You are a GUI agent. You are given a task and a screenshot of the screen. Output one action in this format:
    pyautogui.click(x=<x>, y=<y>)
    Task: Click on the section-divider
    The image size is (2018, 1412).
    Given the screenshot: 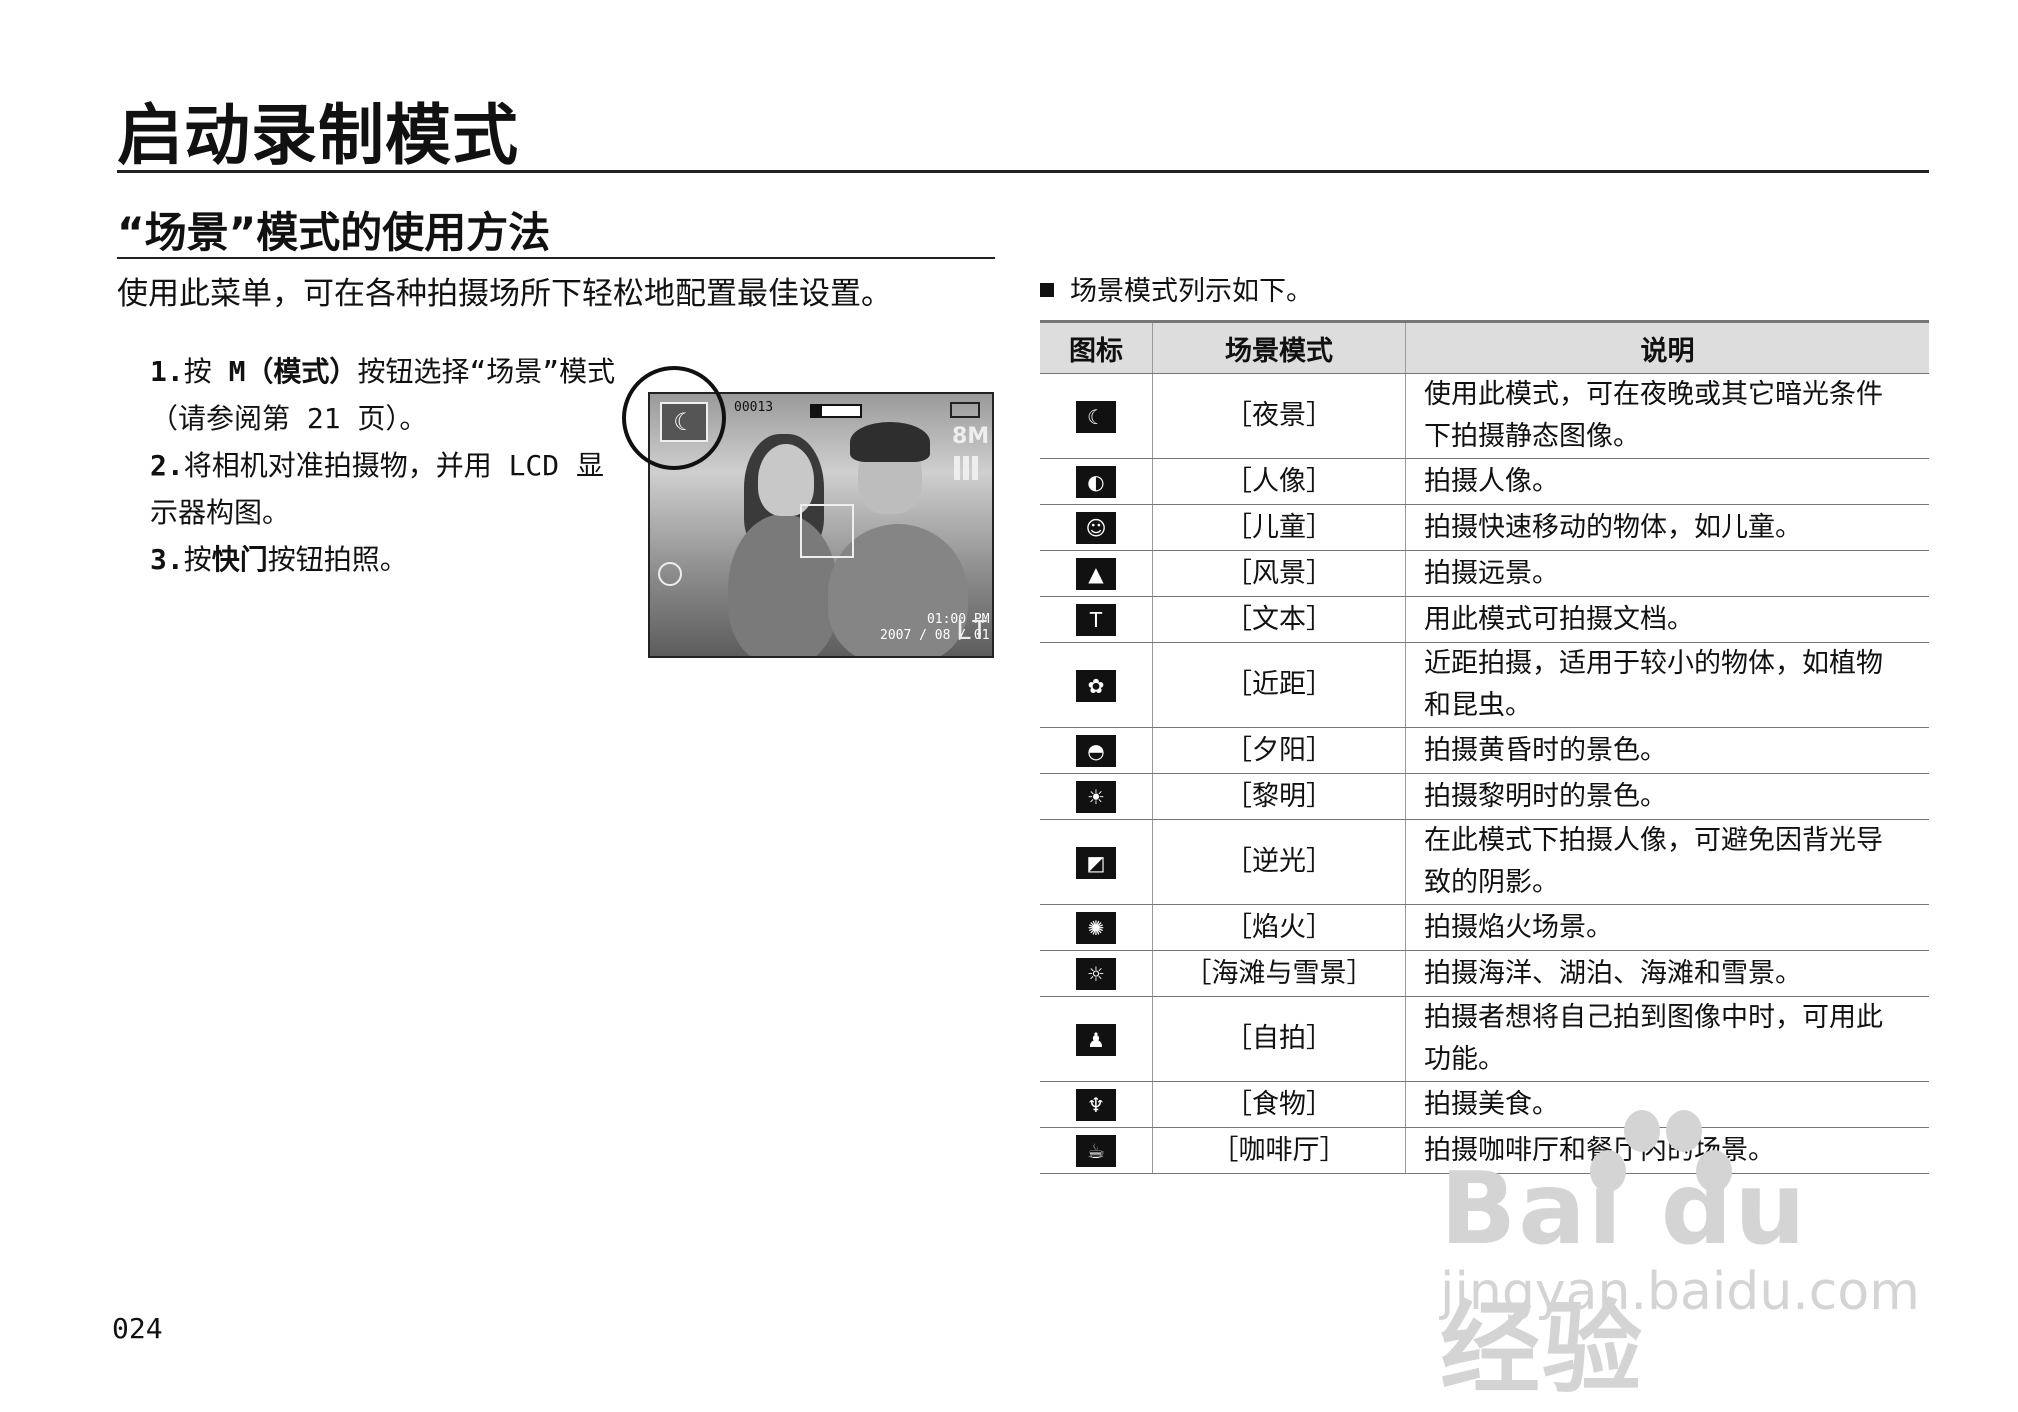 What is the action you would take?
    pyautogui.click(x=556, y=258)
    